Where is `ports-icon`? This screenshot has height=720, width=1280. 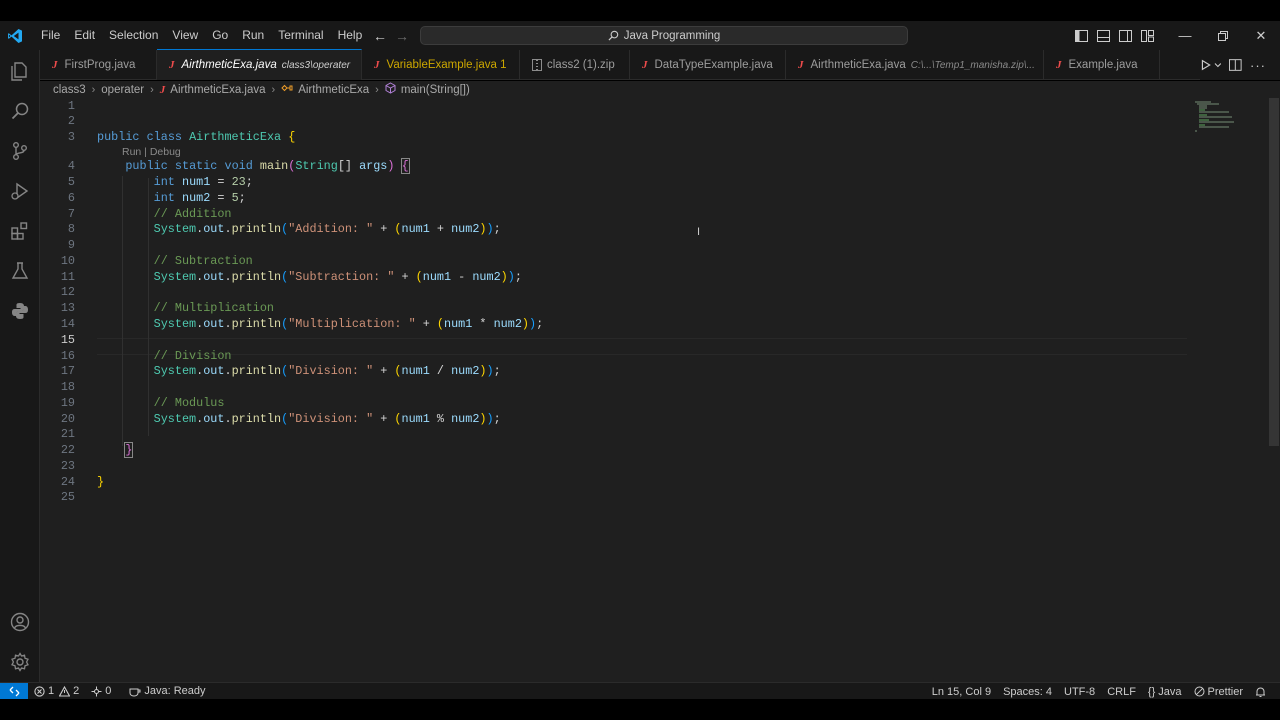 ports-icon is located at coordinates (96, 691).